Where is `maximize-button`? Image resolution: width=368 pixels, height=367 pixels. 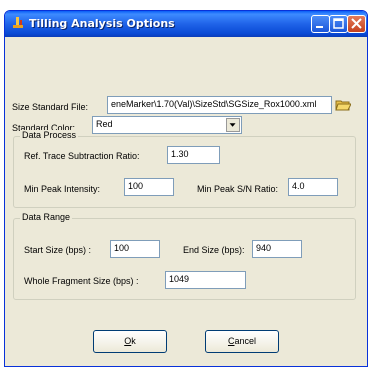
maximize-button is located at coordinates (338, 24).